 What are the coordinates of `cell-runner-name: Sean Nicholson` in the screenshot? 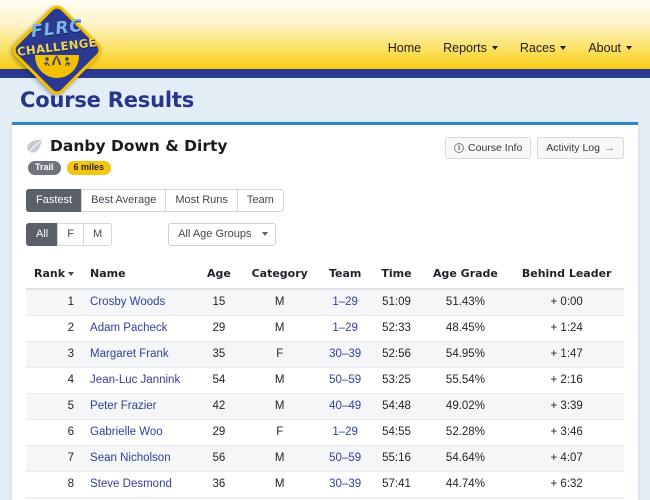 It's located at (140, 458).